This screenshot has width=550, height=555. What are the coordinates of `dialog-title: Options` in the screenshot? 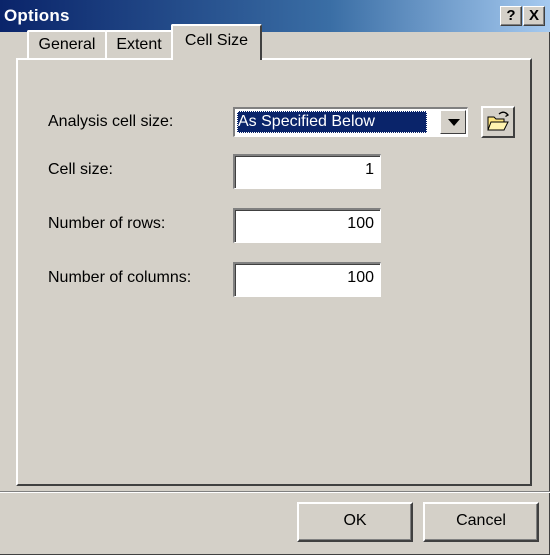 It's located at (37, 15).